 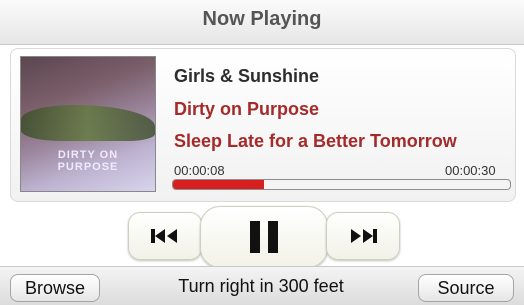 I want to click on elapsed-time: 00:00:08, so click(x=199, y=170).